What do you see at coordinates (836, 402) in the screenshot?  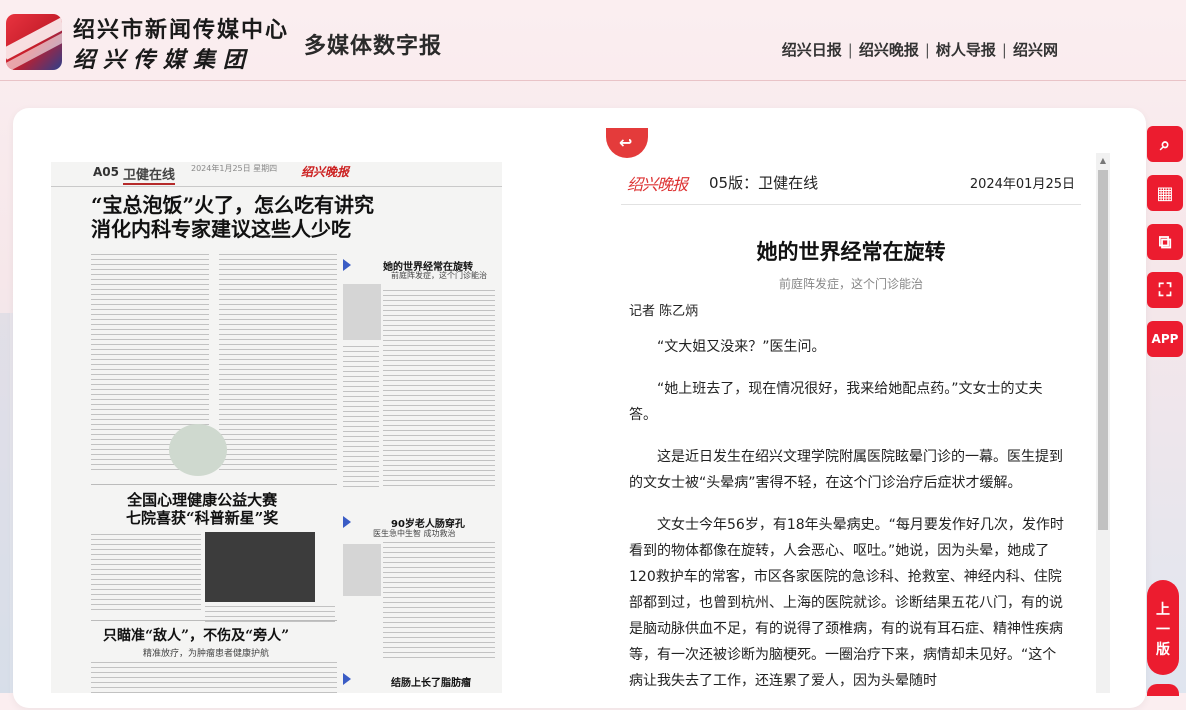 I see `article-paragraph: “她上班去了，现在情况很好，我来给她配点药。”文女士的丈夫答。` at bounding box center [836, 402].